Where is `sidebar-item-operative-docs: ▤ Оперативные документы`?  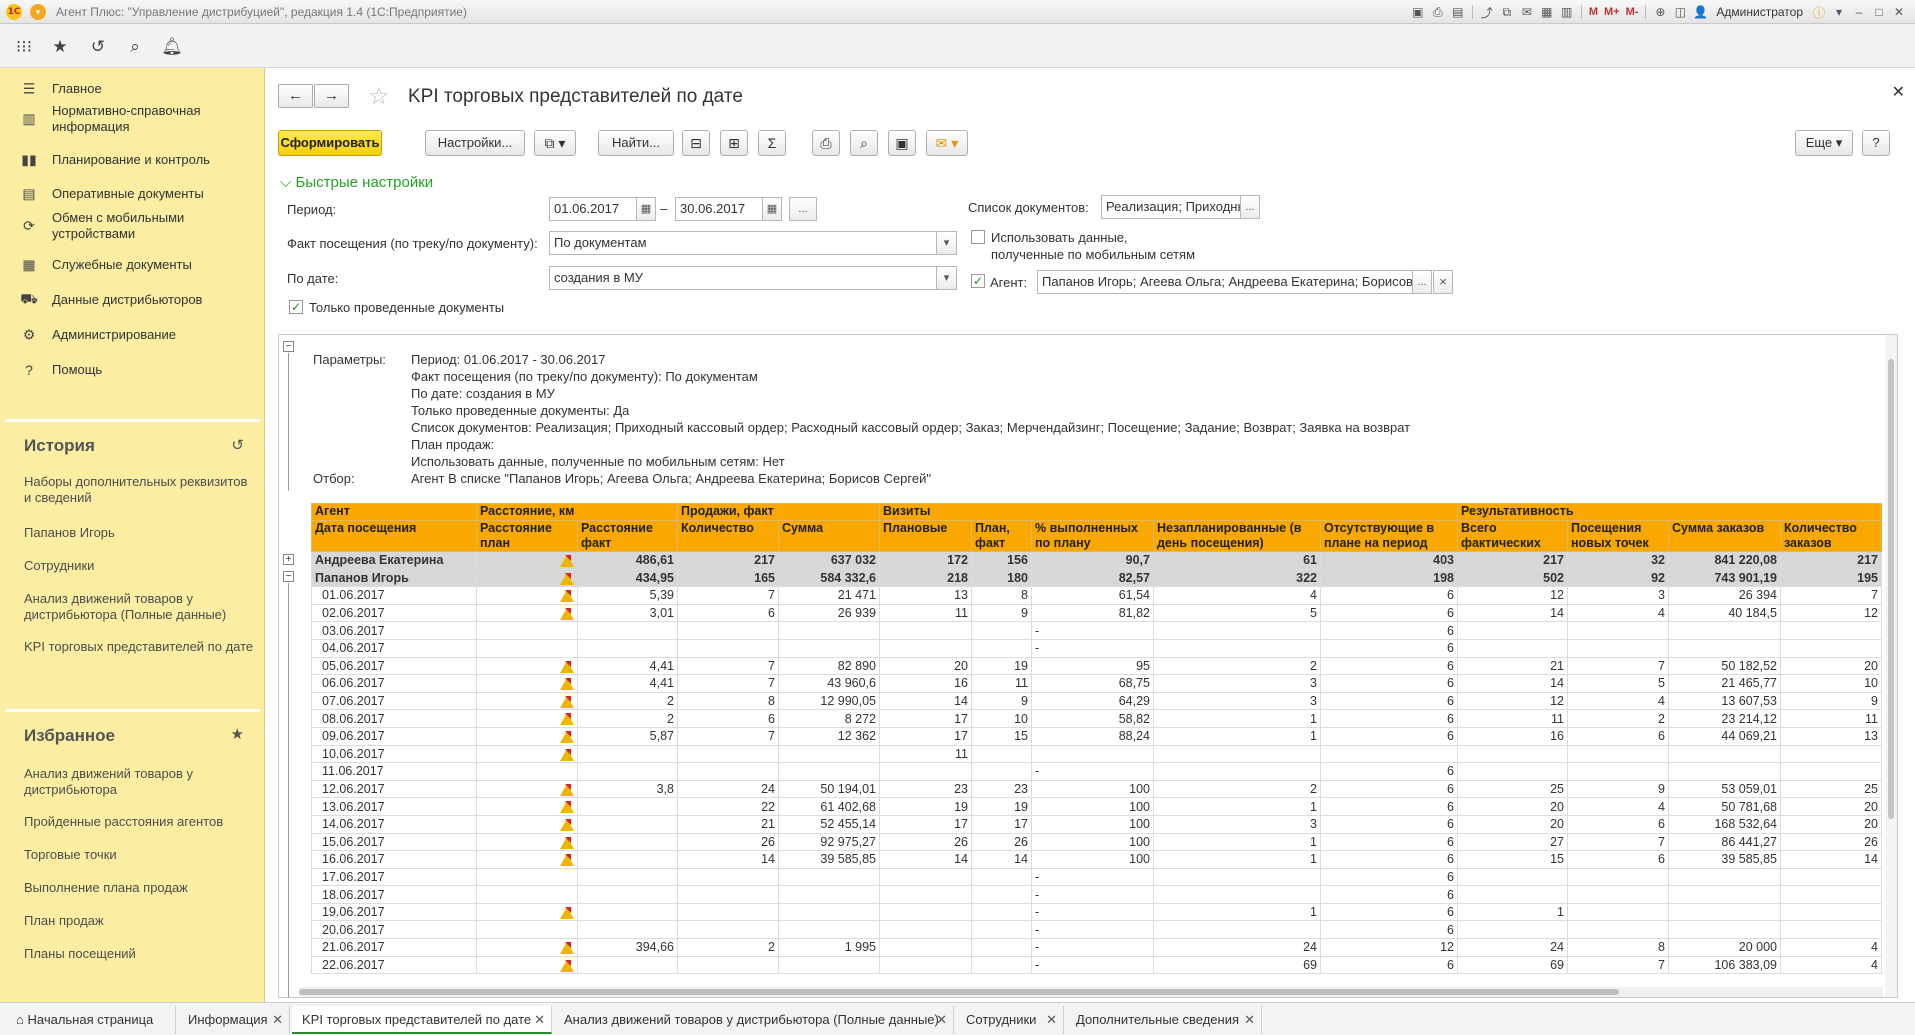
sidebar-item-operative-docs: ▤ Оперативные документы is located at coordinates (132, 194).